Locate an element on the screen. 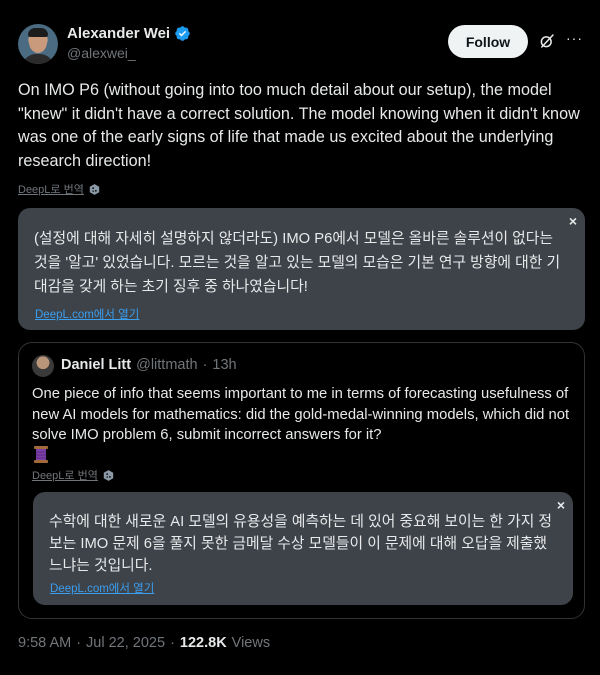  author-avatar is located at coordinates (38, 44).